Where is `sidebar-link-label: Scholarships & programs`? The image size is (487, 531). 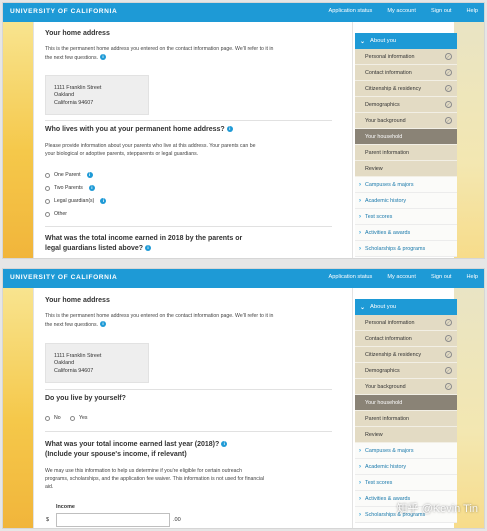 sidebar-link-label: Scholarships & programs is located at coordinates (395, 248).